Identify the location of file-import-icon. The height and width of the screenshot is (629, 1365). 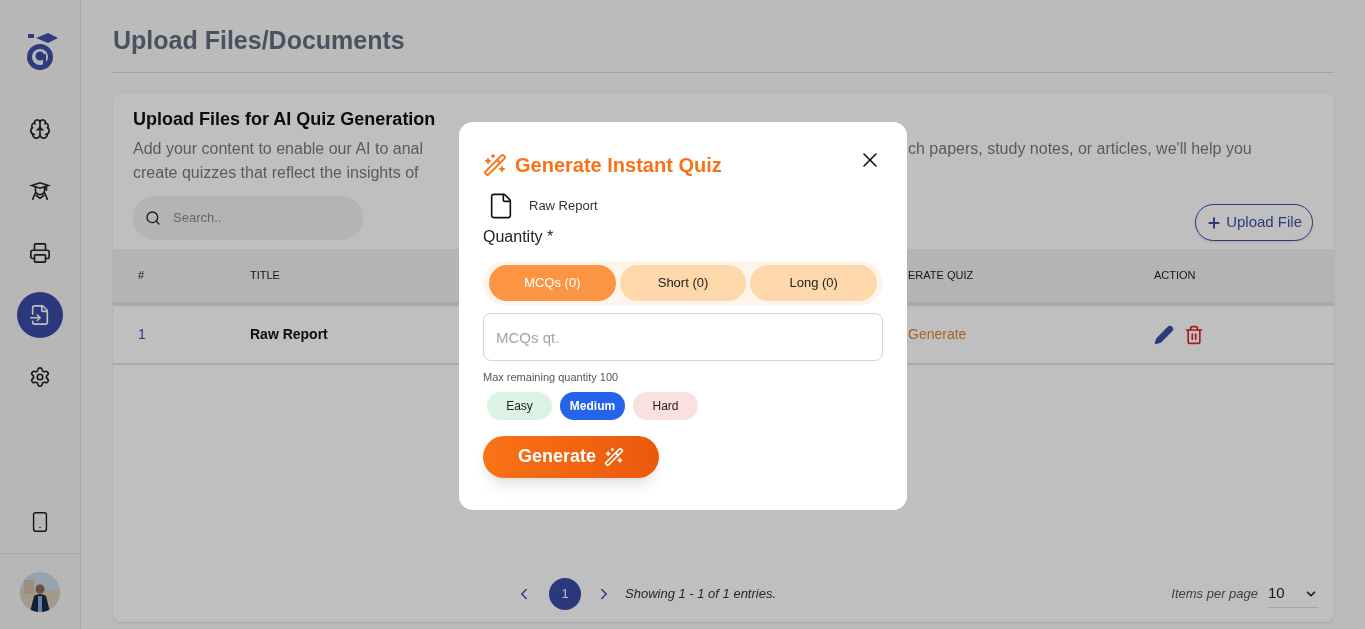
(40, 315).